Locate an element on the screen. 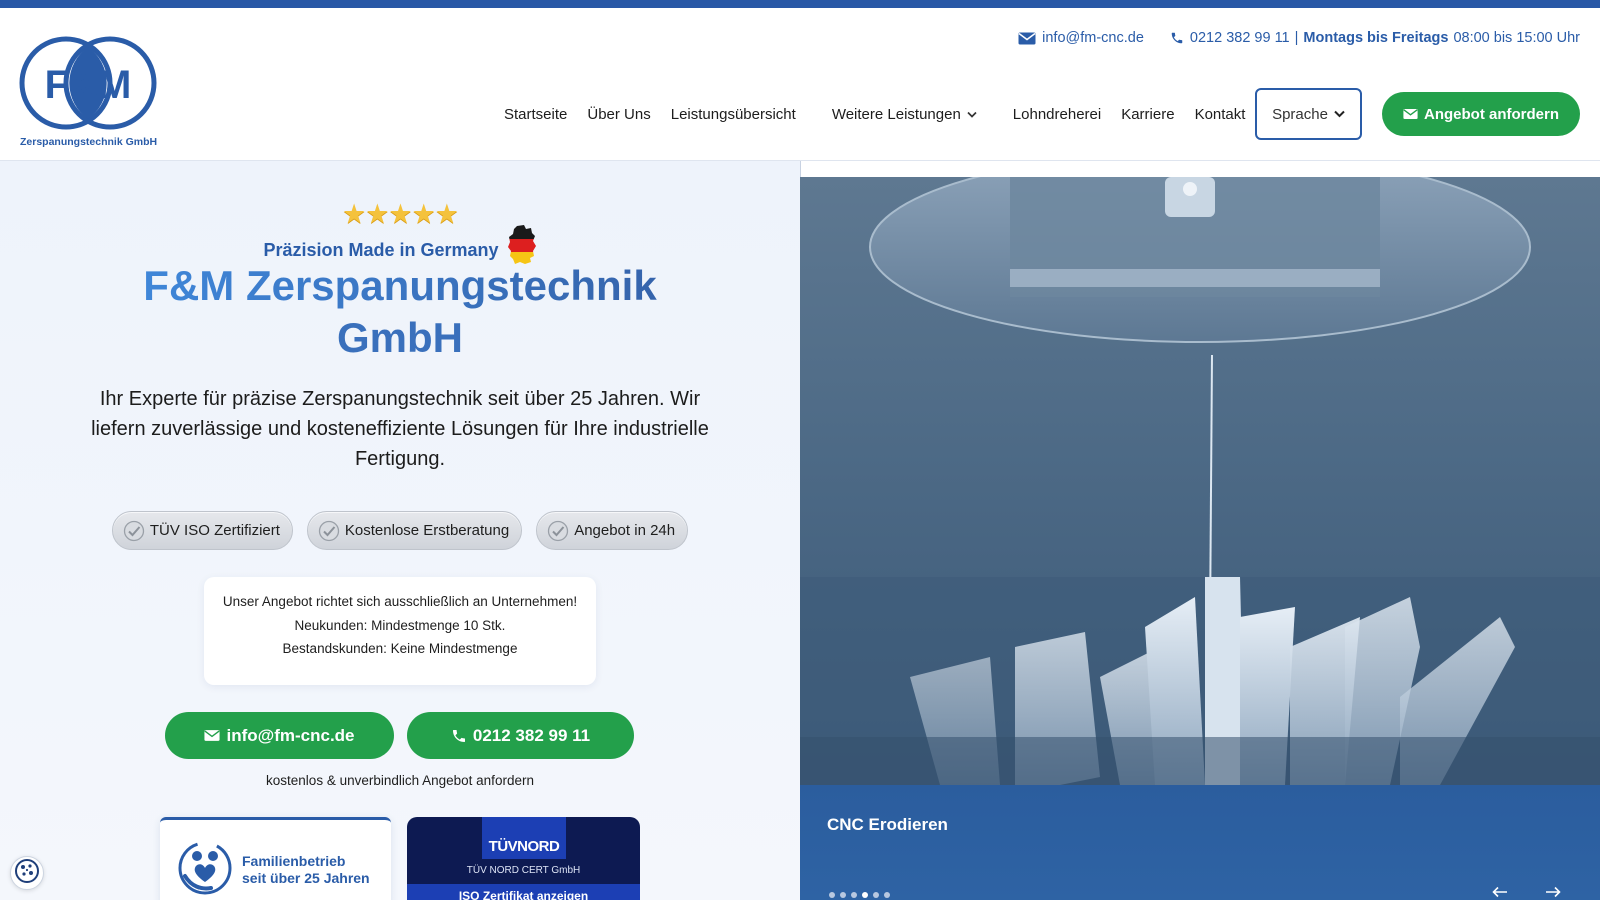 This screenshot has height=900, width=1600. tagline-text: Präzision Made in Germany is located at coordinates (381, 250).